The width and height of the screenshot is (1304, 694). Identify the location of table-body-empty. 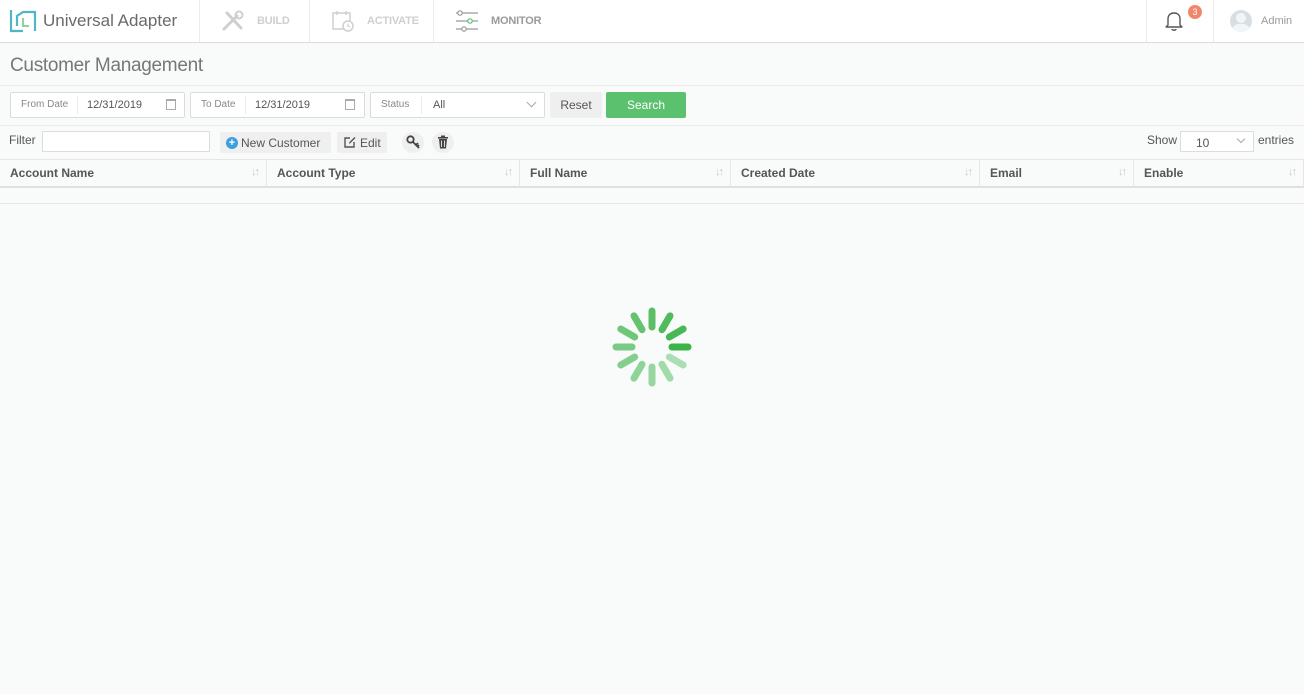
(652, 203).